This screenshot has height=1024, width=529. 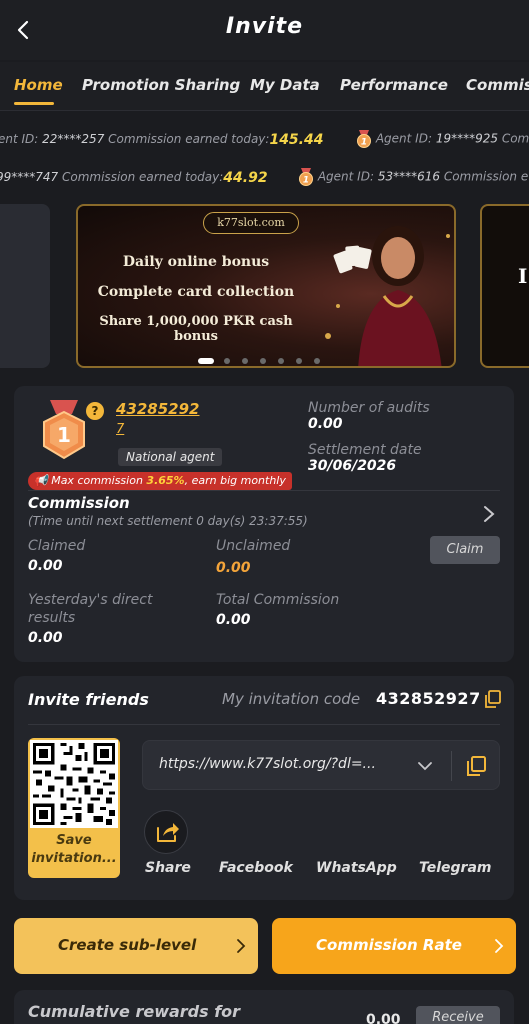 What do you see at coordinates (268, 362) in the screenshot?
I see `carousel-dots` at bounding box center [268, 362].